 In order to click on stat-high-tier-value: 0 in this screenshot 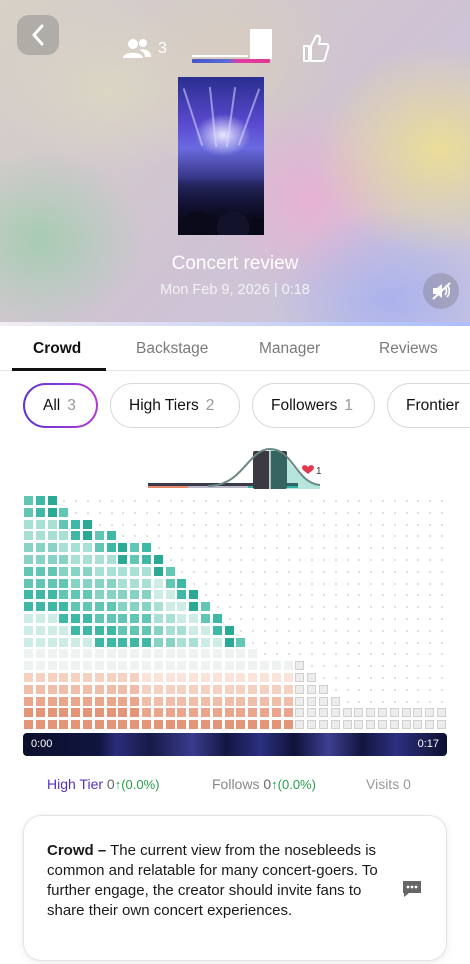, I will do `click(110, 784)`.